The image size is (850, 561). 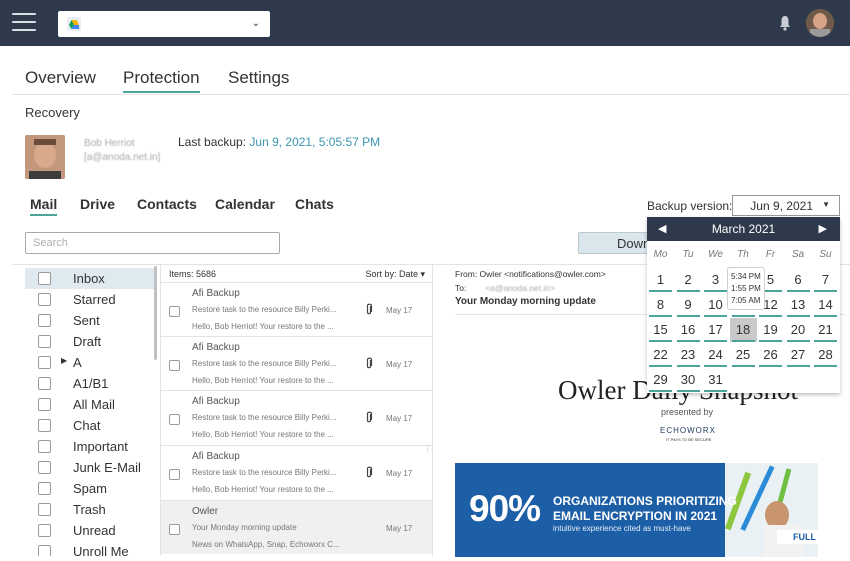 What do you see at coordinates (24, 23) in the screenshot?
I see `menu-icon` at bounding box center [24, 23].